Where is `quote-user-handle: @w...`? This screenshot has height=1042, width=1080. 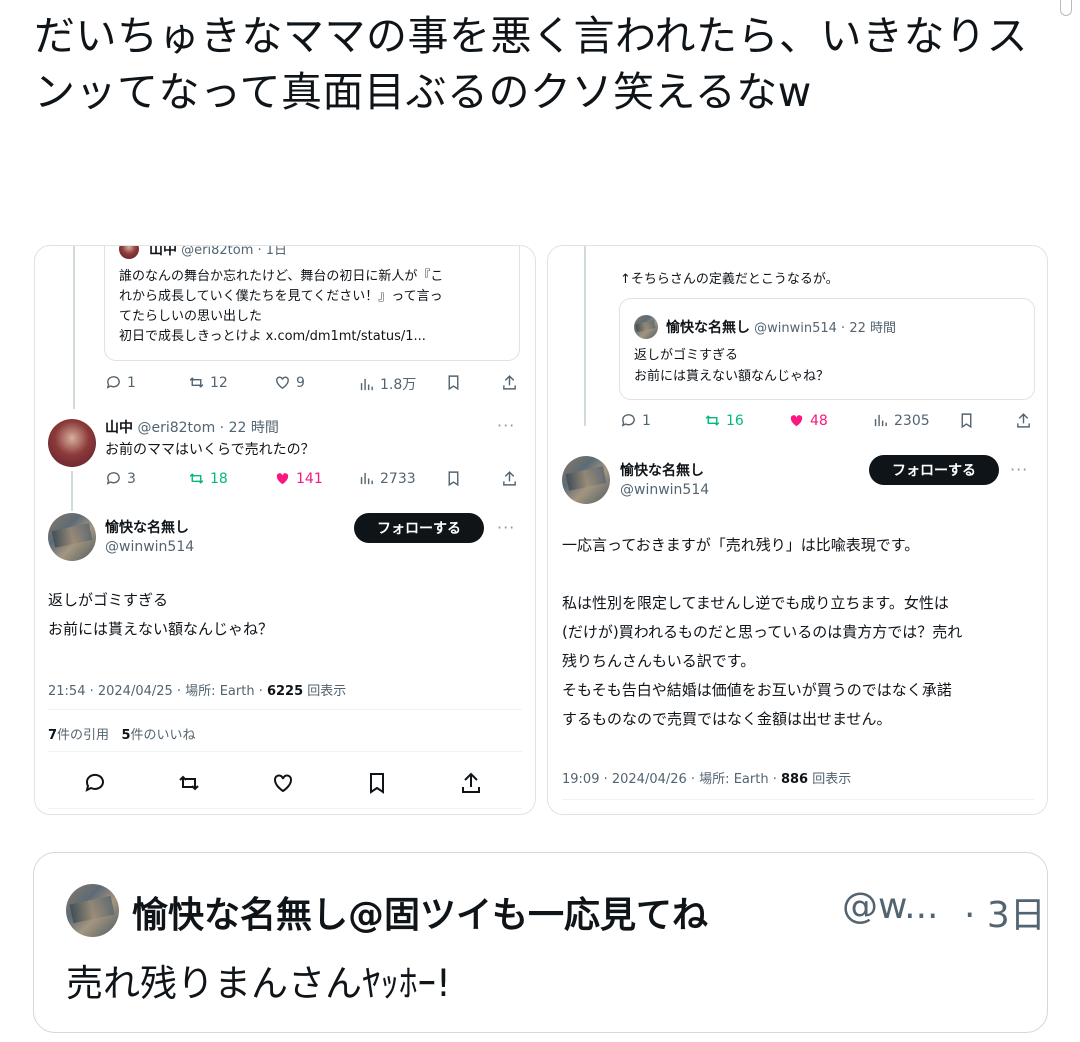 quote-user-handle: @w... is located at coordinates (890, 906).